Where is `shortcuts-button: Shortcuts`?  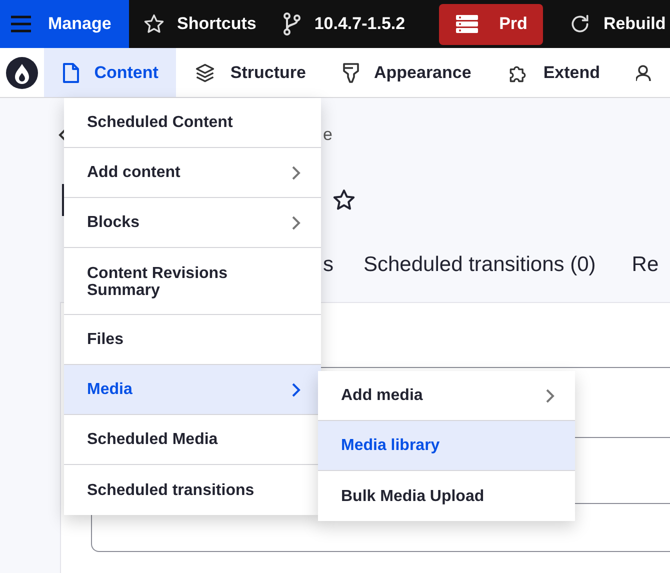 shortcuts-button: Shortcuts is located at coordinates (199, 24).